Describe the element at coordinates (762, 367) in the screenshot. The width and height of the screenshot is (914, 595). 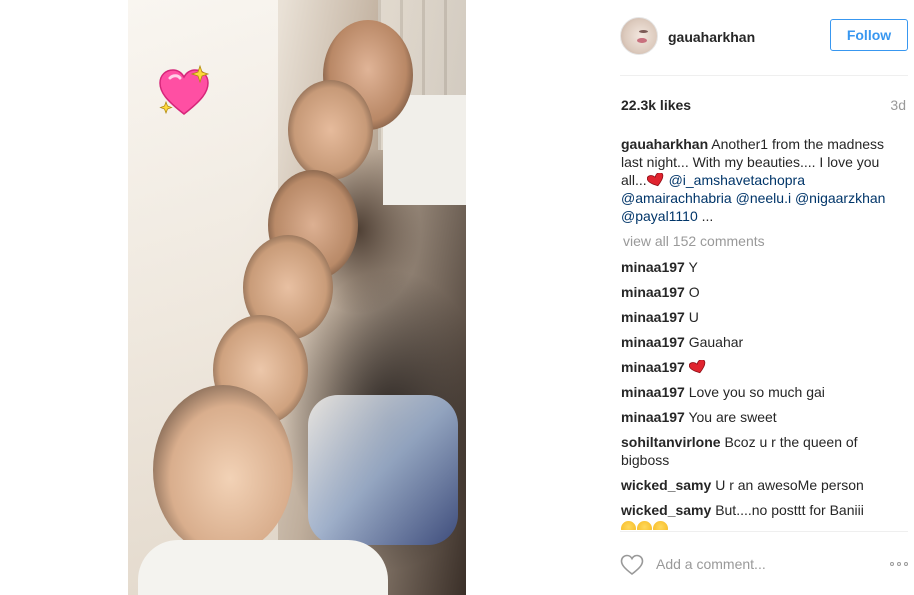
I see `comment: minaa197` at that location.